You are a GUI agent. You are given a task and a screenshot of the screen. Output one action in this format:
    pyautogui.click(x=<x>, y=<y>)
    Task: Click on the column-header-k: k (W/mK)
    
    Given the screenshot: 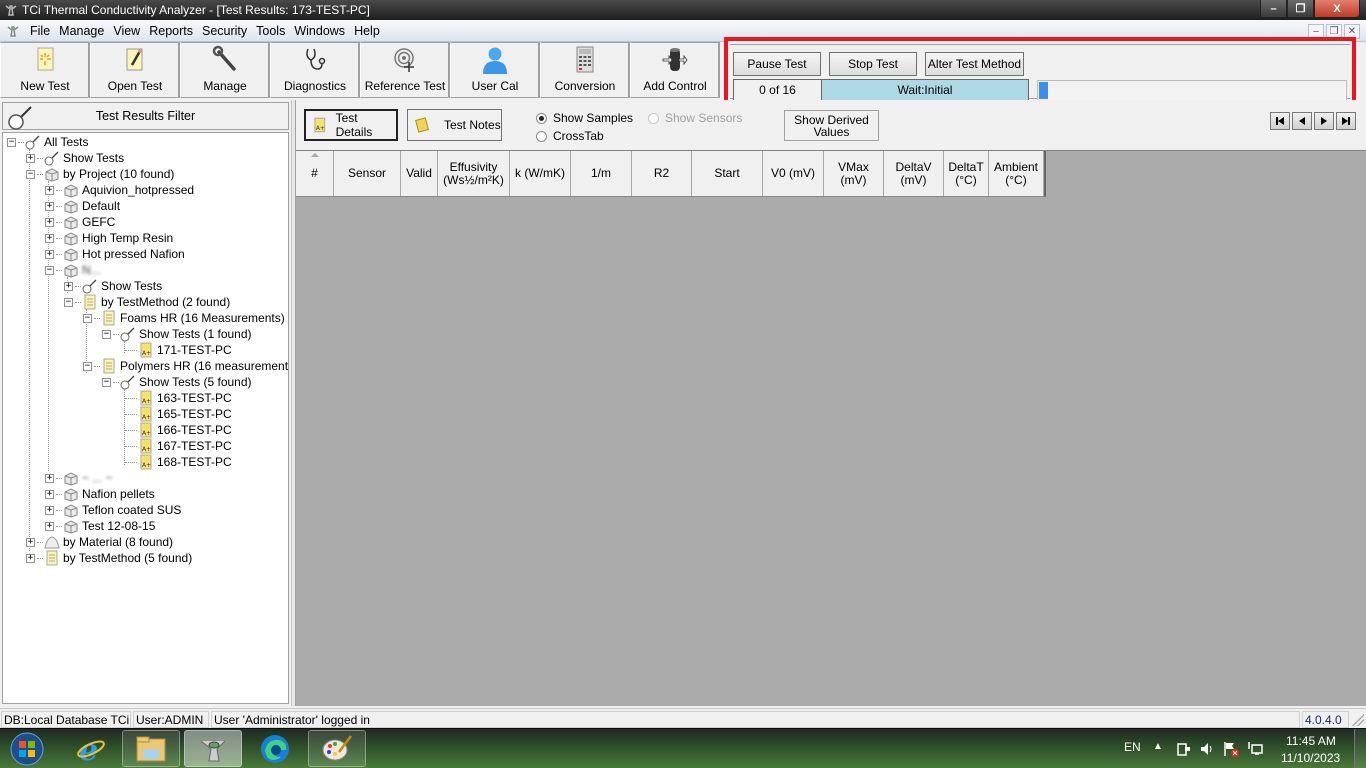 What is the action you would take?
    pyautogui.click(x=540, y=173)
    